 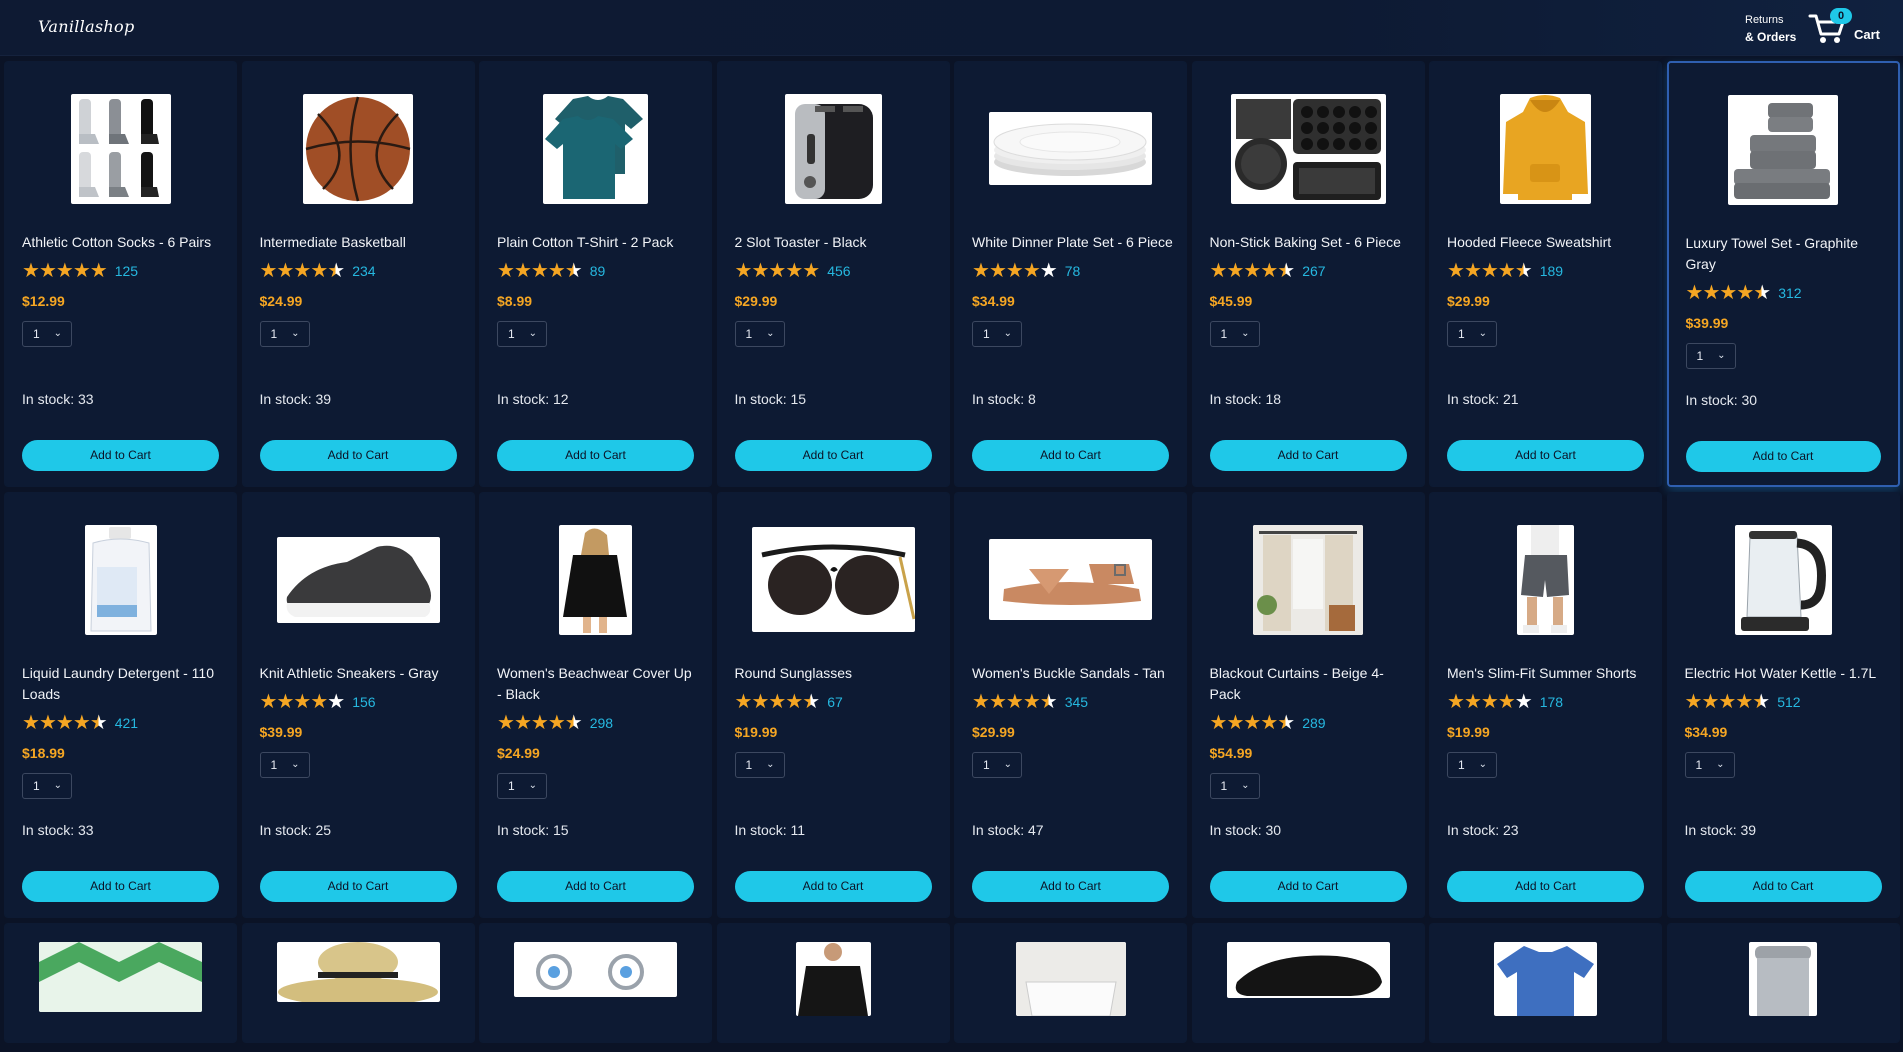 What do you see at coordinates (1780, 29) in the screenshot?
I see `returns-orders-link: Returns & Orders` at bounding box center [1780, 29].